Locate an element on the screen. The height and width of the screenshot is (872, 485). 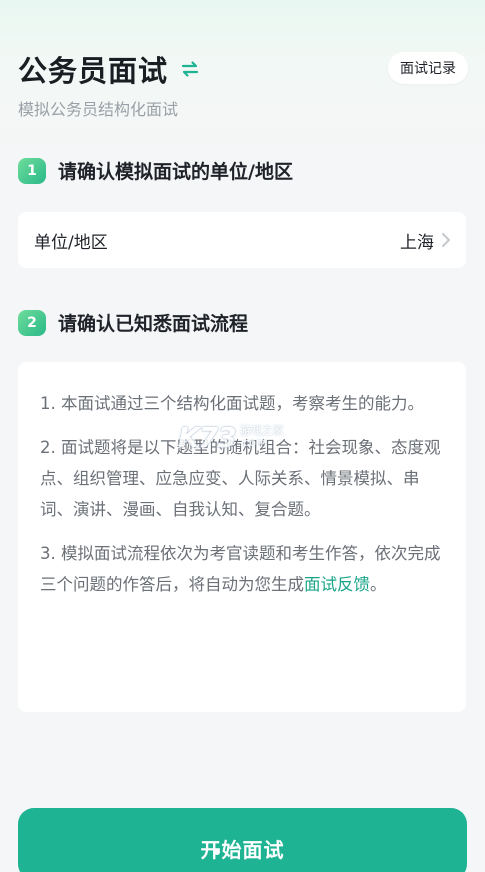
watermark-text: 游戏之家 .com is located at coordinates (262, 437).